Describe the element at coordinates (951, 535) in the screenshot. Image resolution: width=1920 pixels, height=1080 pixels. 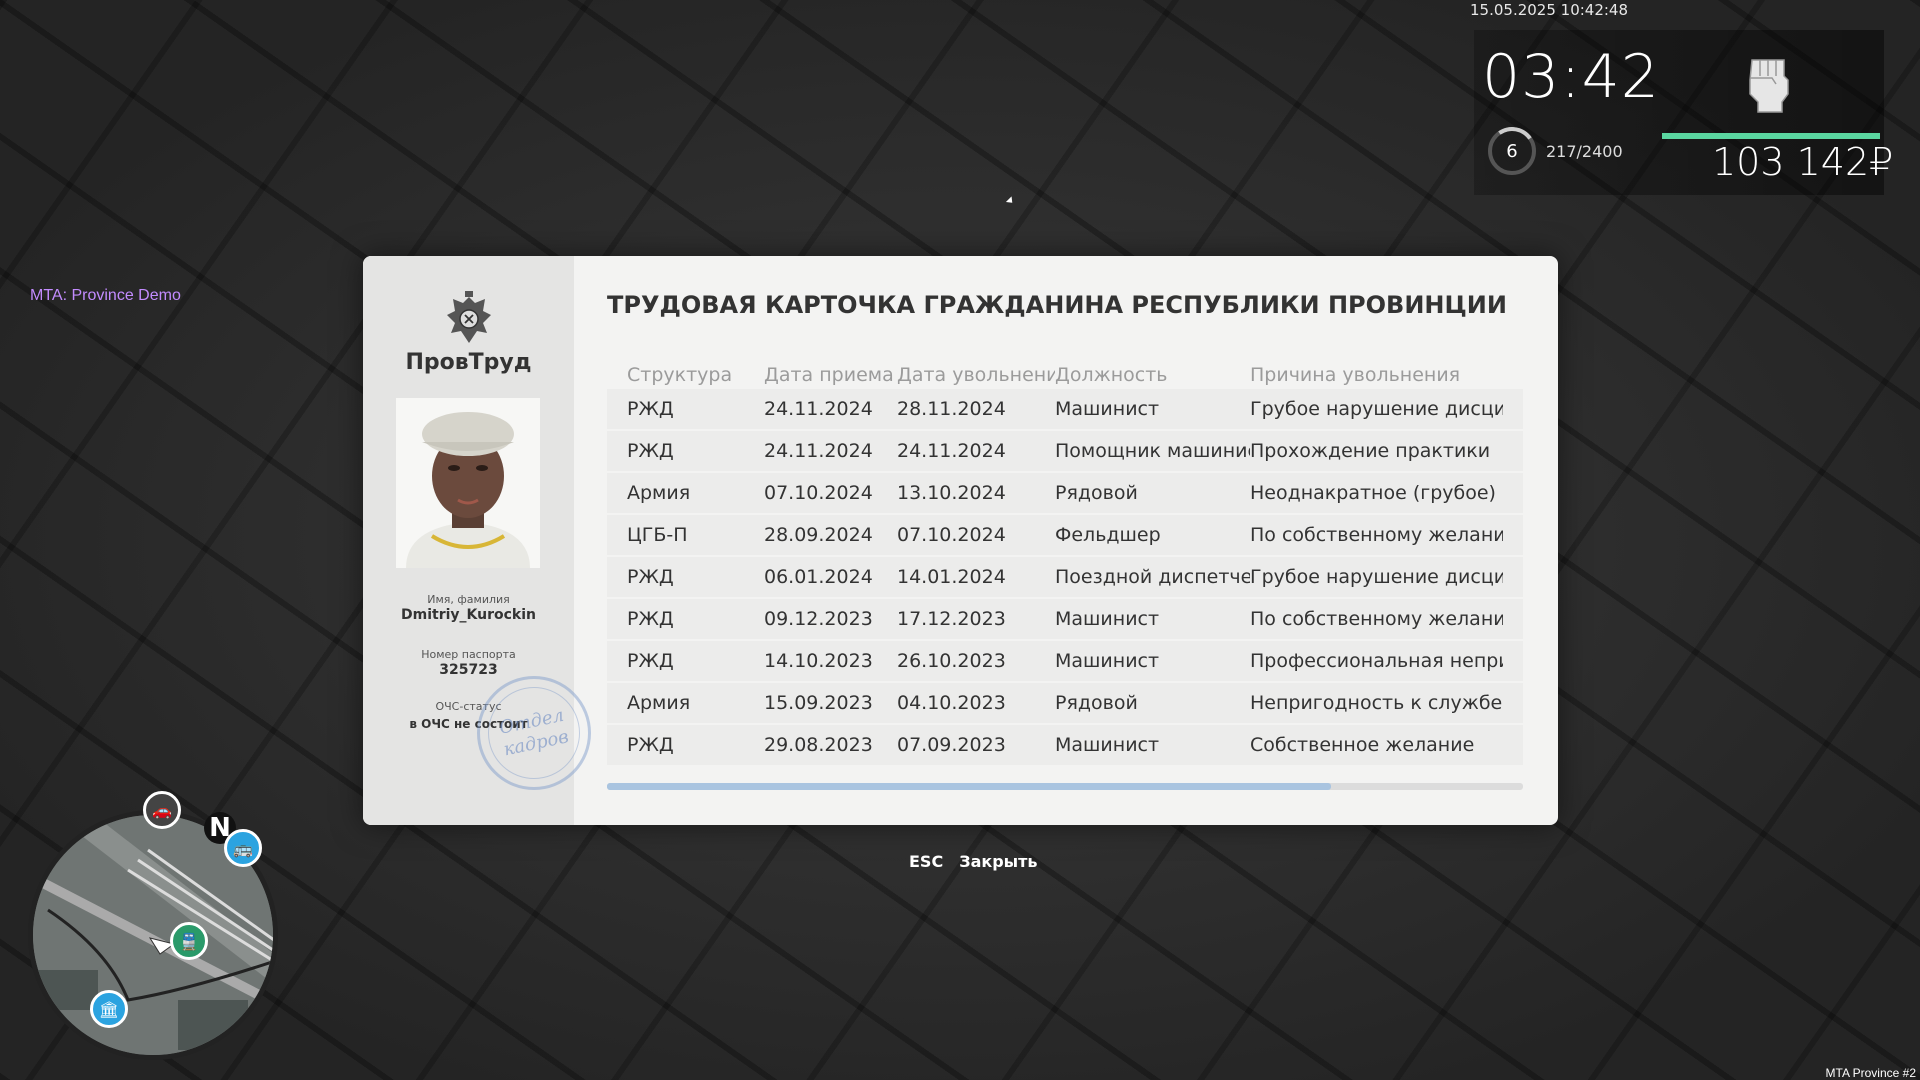
I see `cell-dismissal-date: 07.10.2024` at that location.